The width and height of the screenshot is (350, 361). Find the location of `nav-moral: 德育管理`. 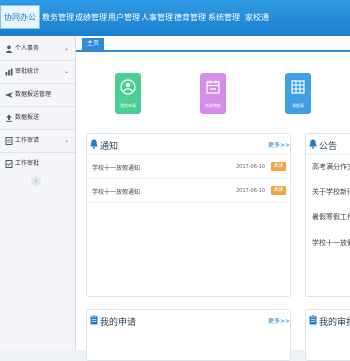

nav-moral: 德育管理 is located at coordinates (190, 18).